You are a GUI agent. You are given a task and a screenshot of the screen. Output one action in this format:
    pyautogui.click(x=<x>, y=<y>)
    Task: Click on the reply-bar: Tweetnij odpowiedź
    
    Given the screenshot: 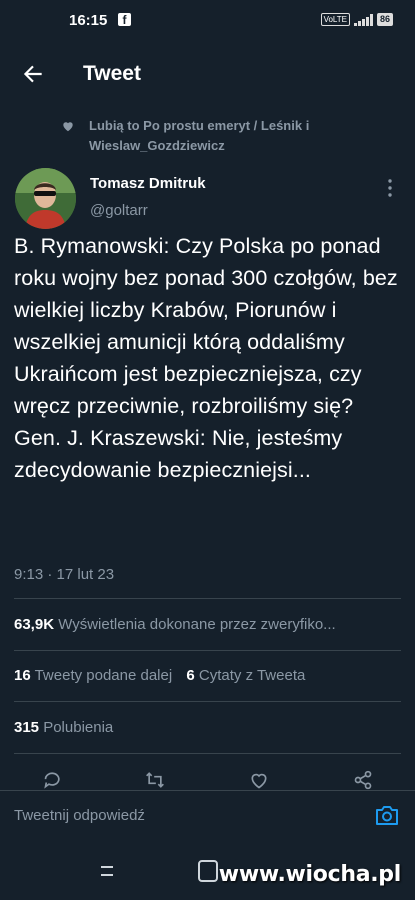 What is the action you would take?
    pyautogui.click(x=207, y=816)
    